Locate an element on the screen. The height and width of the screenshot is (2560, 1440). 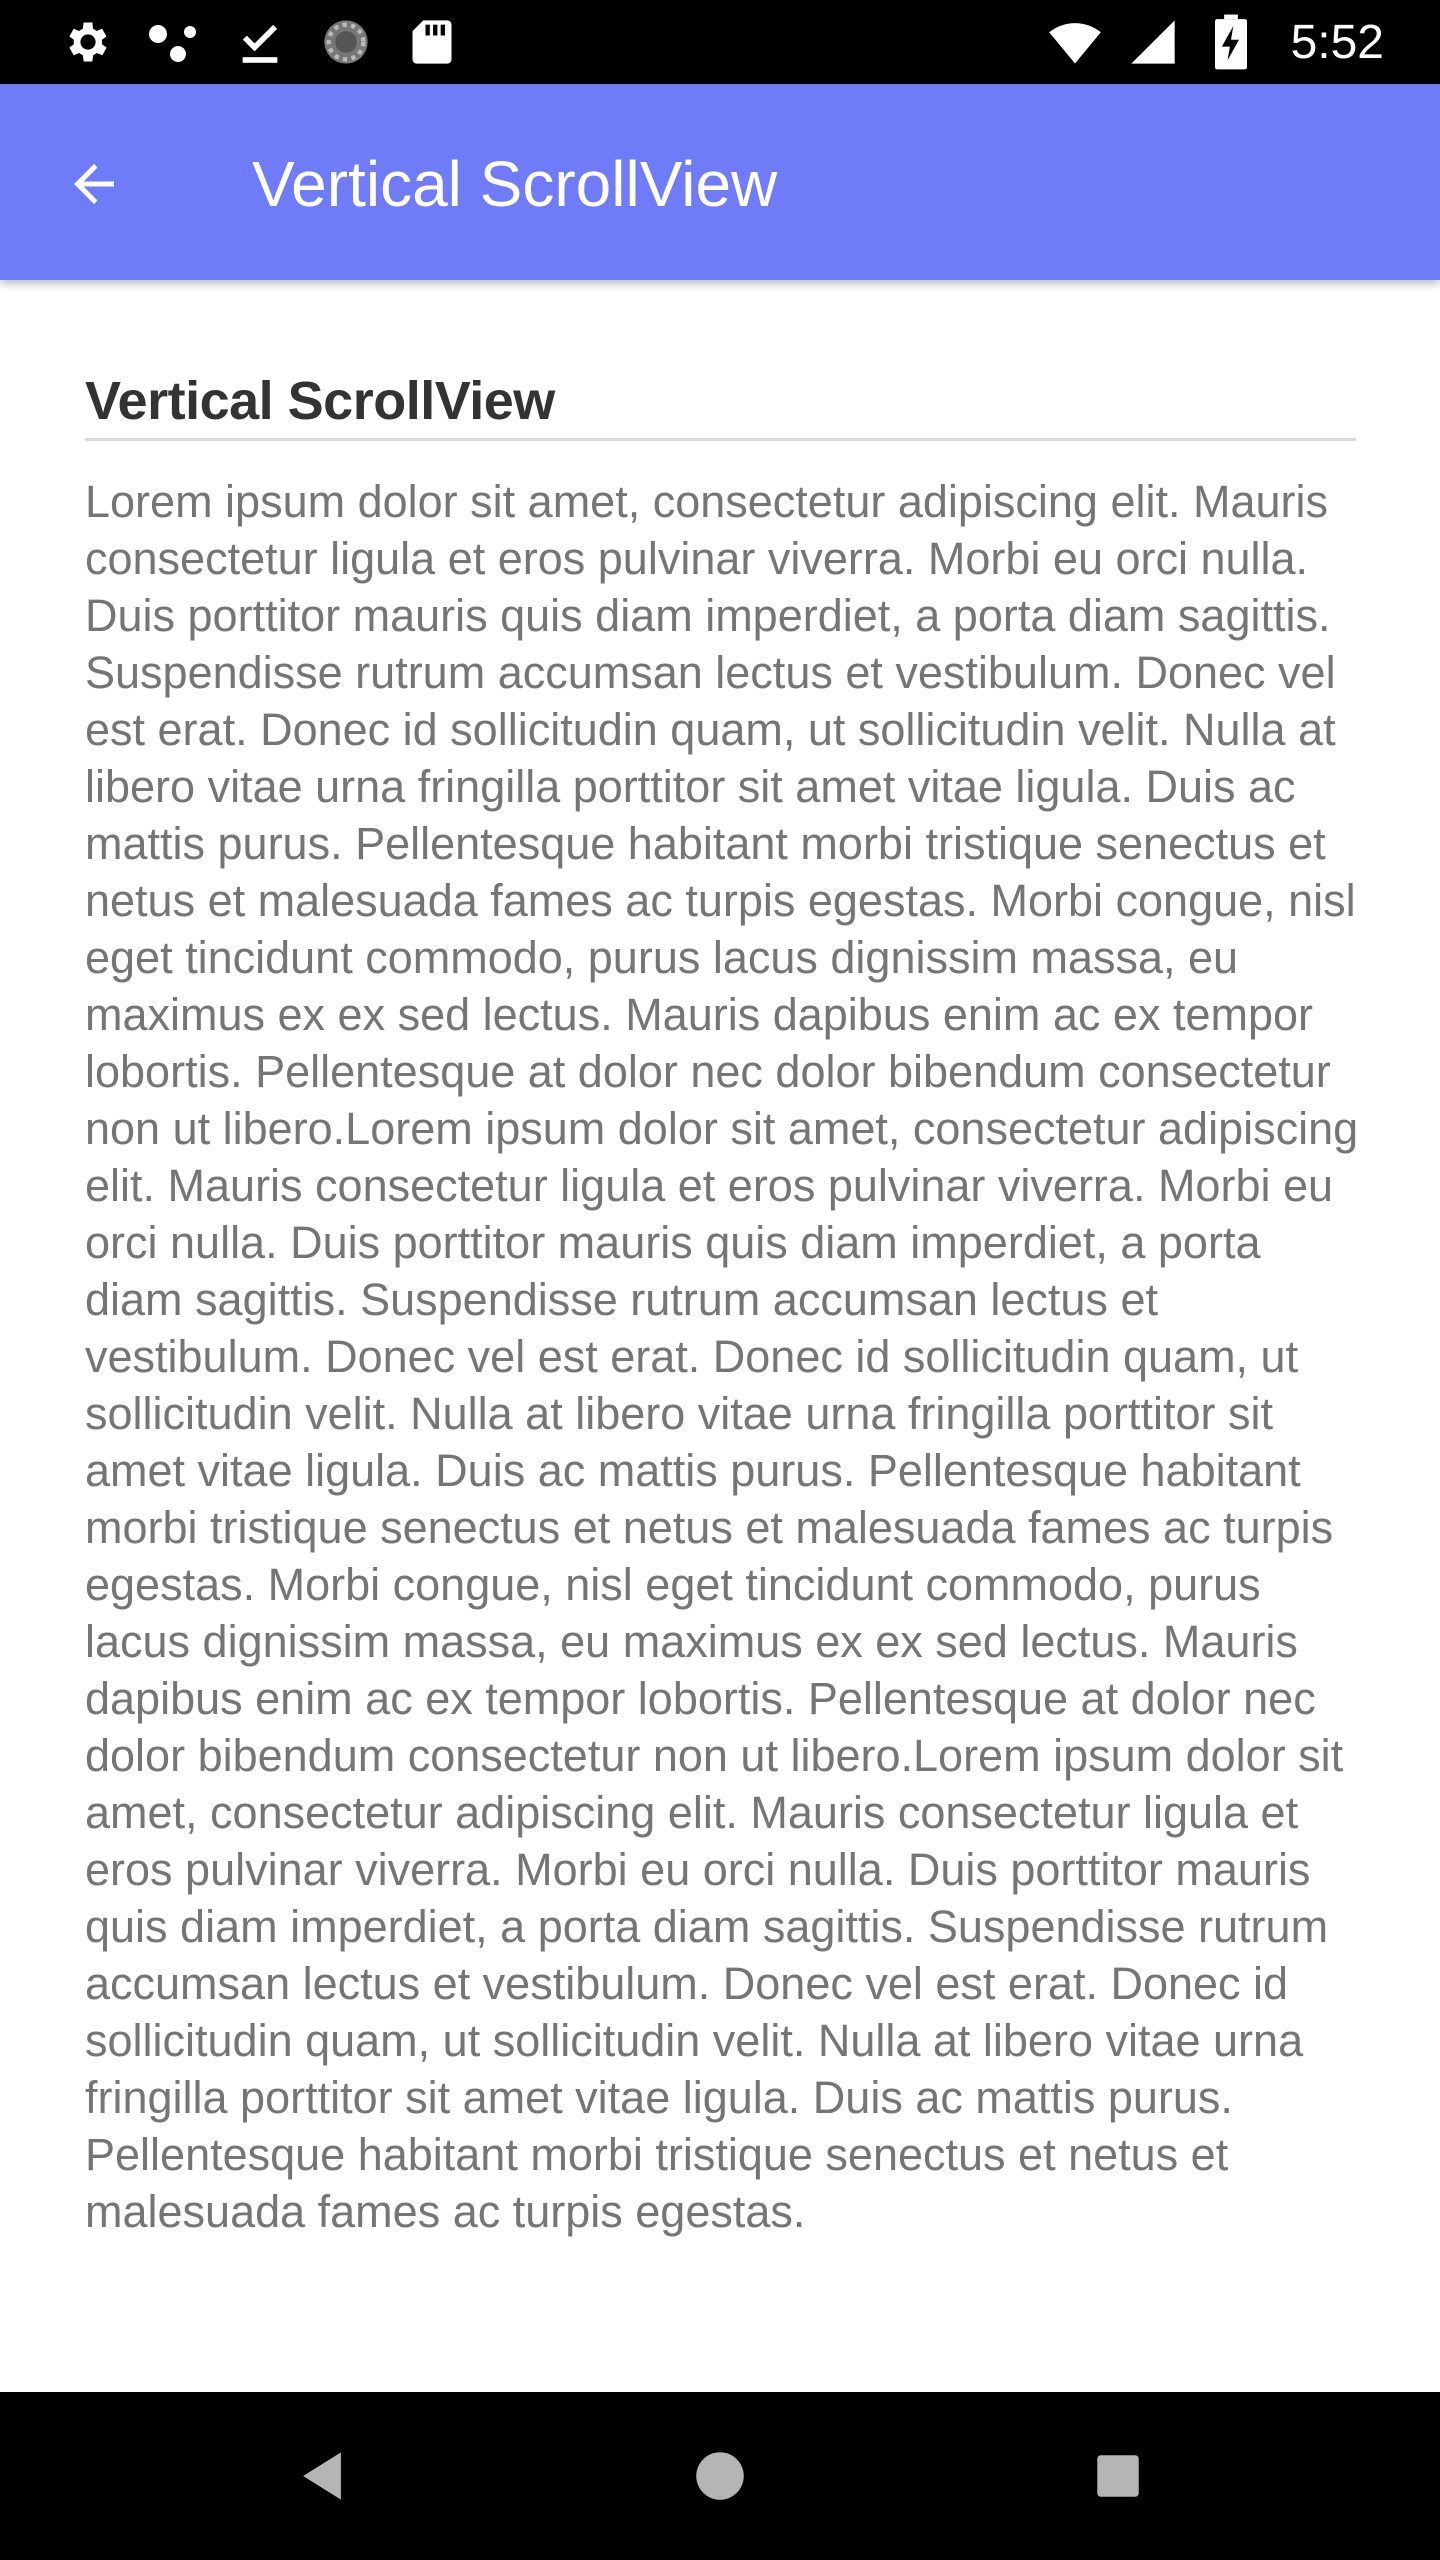
recents-square-icon is located at coordinates (1118, 2476).